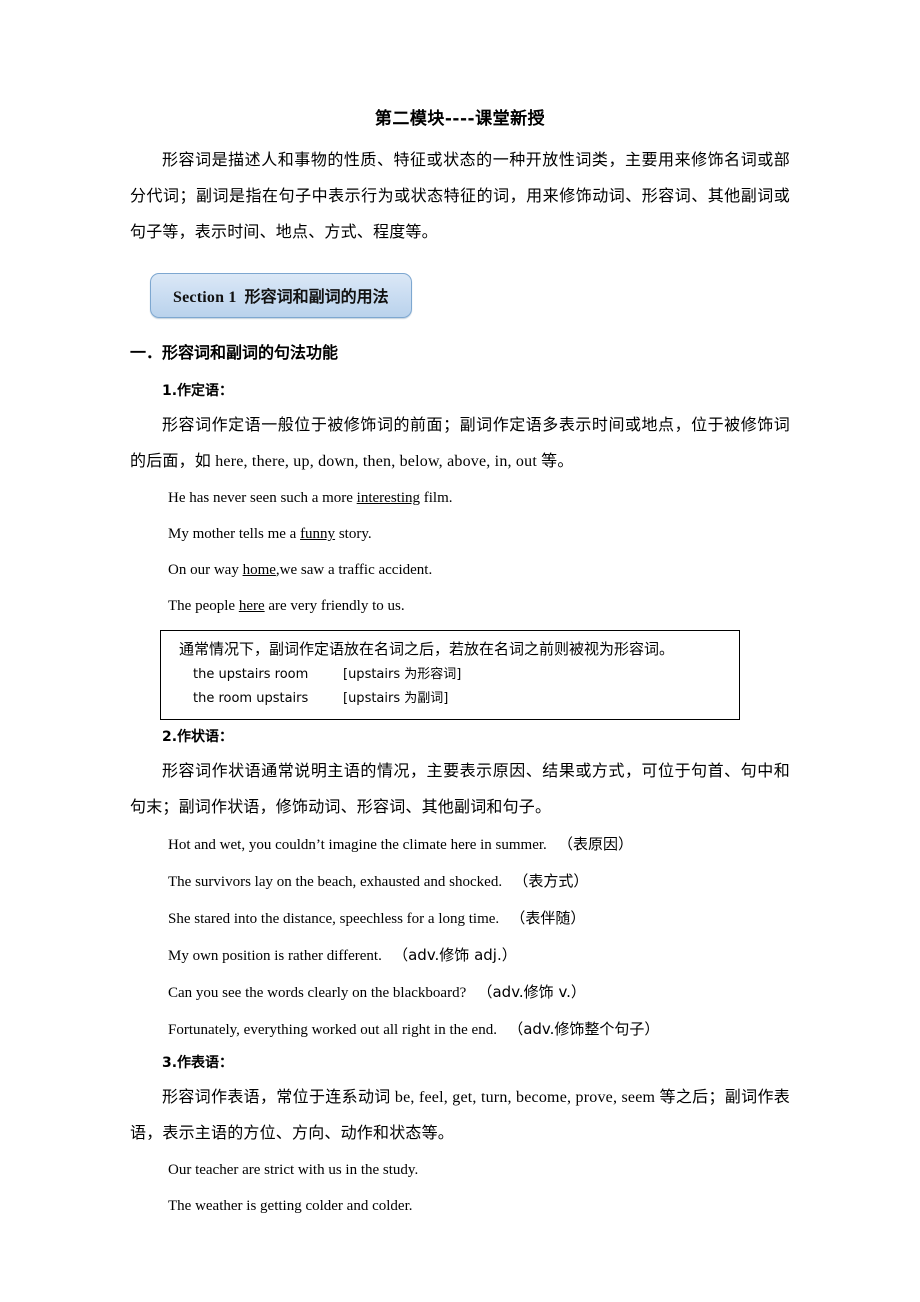  What do you see at coordinates (198, 391) in the screenshot?
I see `subsection-heading-attributive: 1.作定语：` at bounding box center [198, 391].